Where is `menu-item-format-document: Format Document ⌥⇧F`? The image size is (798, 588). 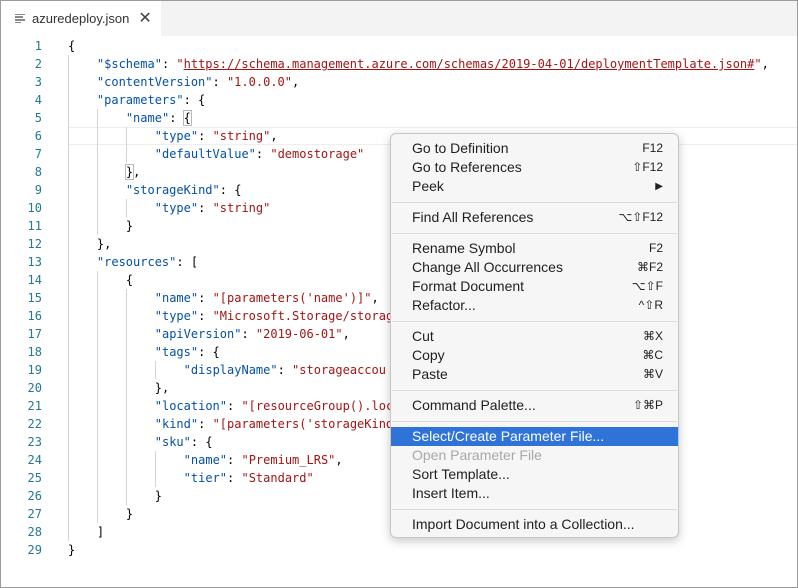
menu-item-format-document: Format Document ⌥⇧F is located at coordinates (534, 286).